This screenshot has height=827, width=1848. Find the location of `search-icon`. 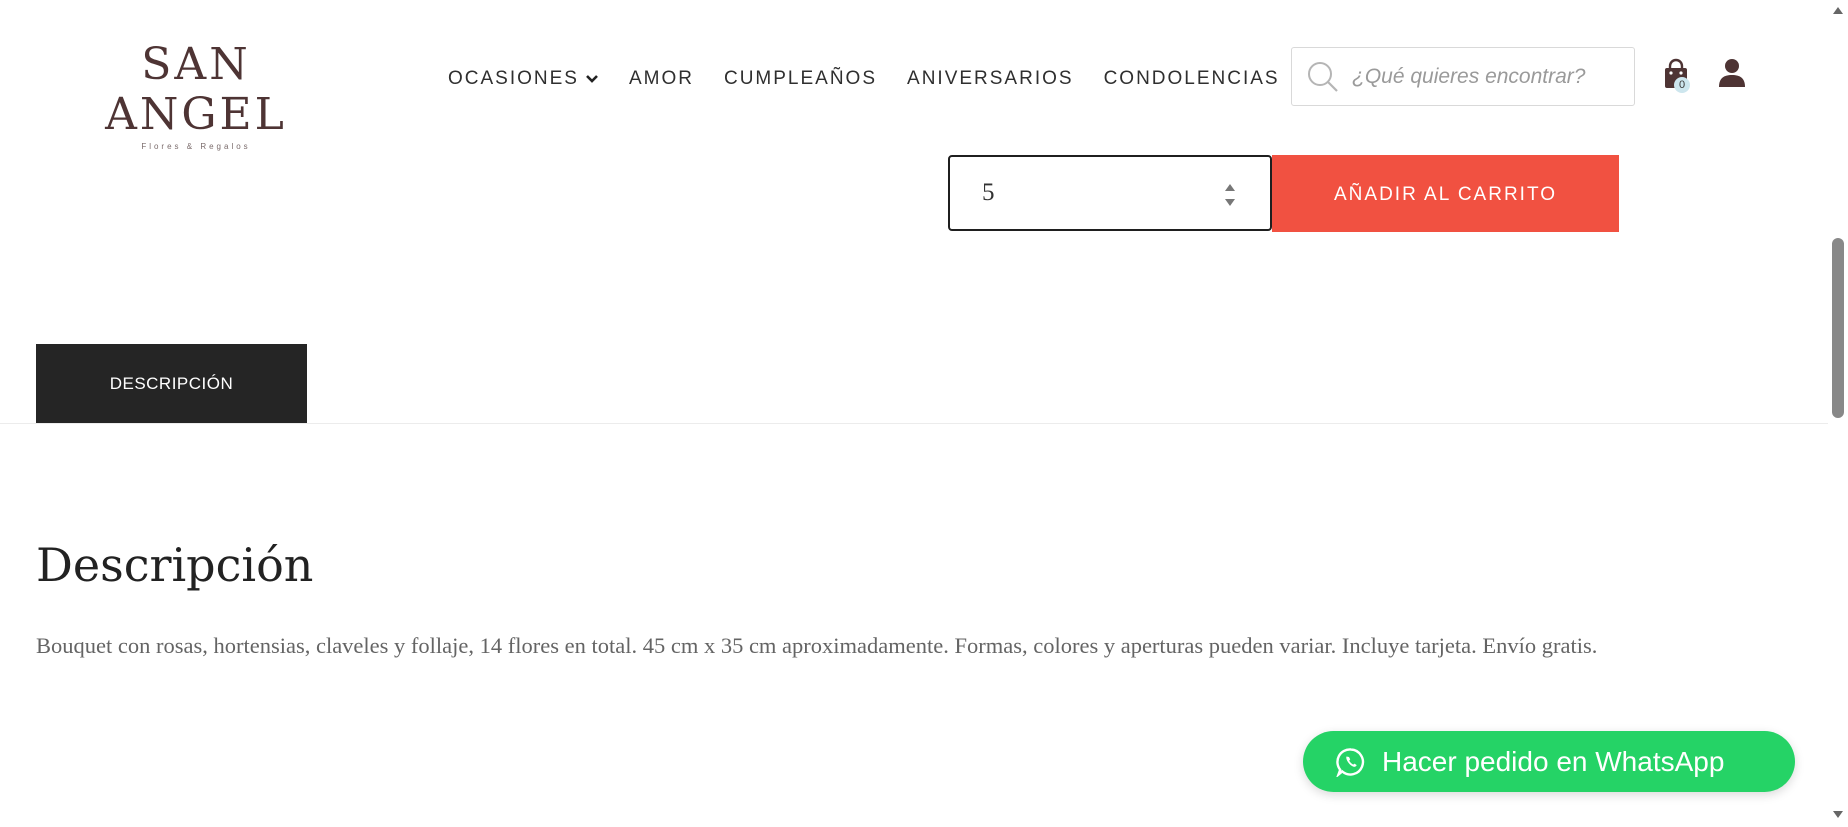

search-icon is located at coordinates (1323, 77).